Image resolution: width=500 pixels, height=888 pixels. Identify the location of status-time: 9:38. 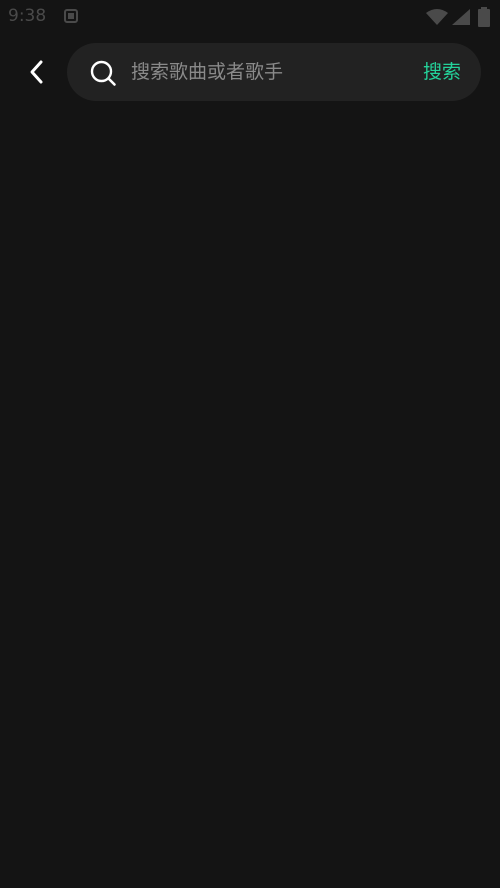
(27, 16).